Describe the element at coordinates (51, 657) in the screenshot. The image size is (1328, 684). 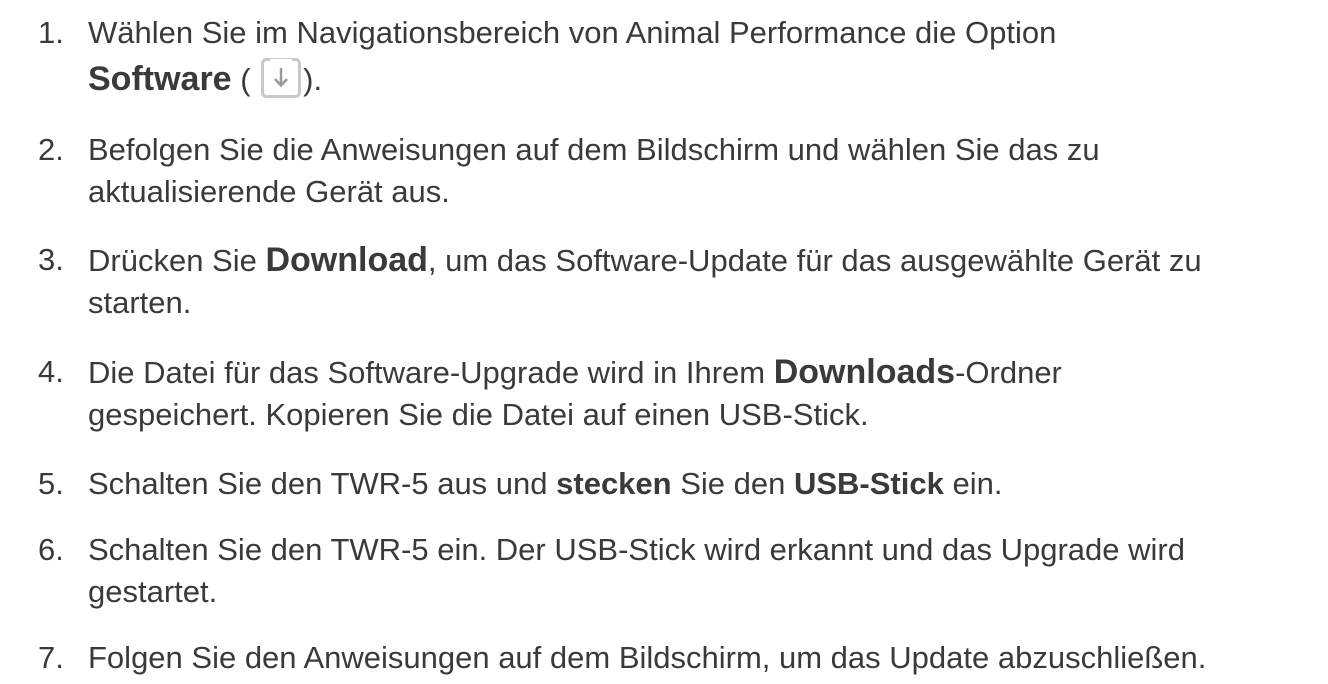
I see `step-number: 7.` at that location.